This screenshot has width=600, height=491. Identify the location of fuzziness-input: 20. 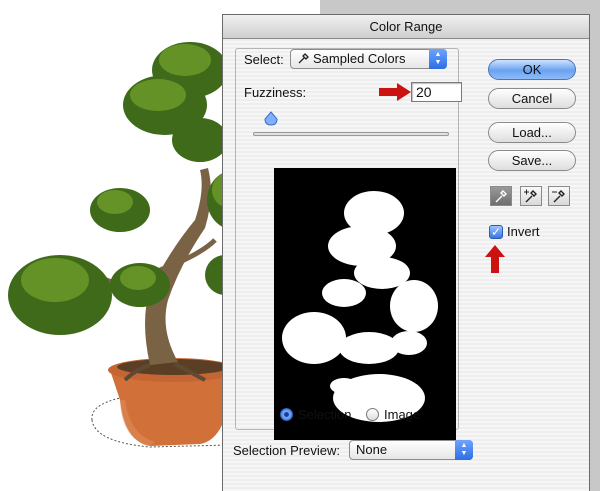
(436, 92).